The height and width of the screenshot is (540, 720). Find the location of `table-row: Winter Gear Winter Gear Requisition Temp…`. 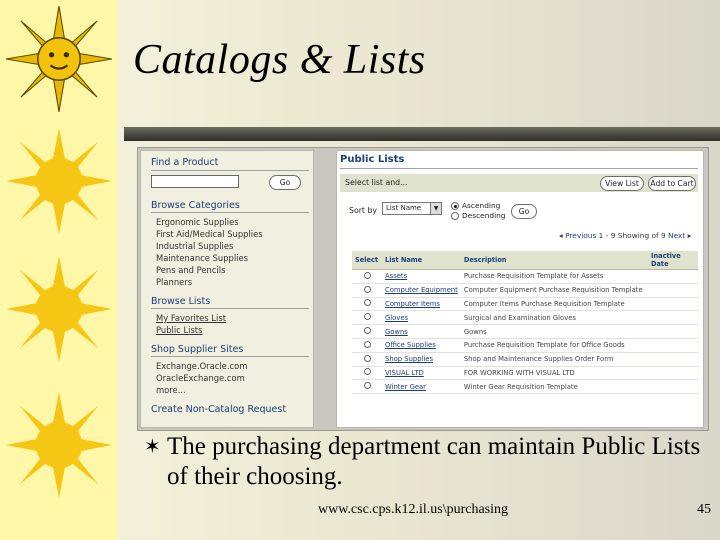

table-row: Winter Gear Winter Gear Requisition Temp… is located at coordinates (525, 387).